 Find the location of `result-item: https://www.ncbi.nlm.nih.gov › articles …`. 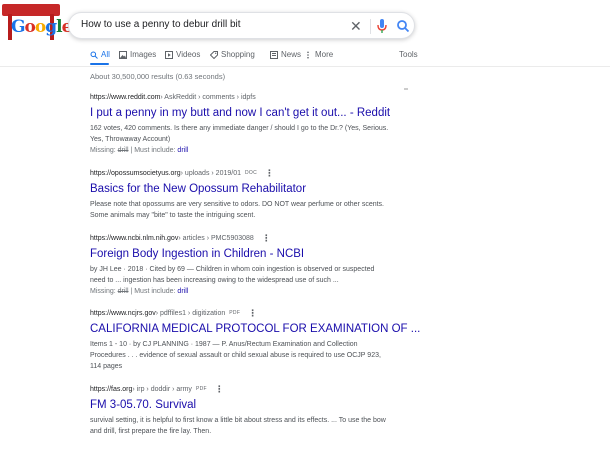

result-item: https://www.ncbi.nlm.nih.gov › articles … is located at coordinates (250, 265).